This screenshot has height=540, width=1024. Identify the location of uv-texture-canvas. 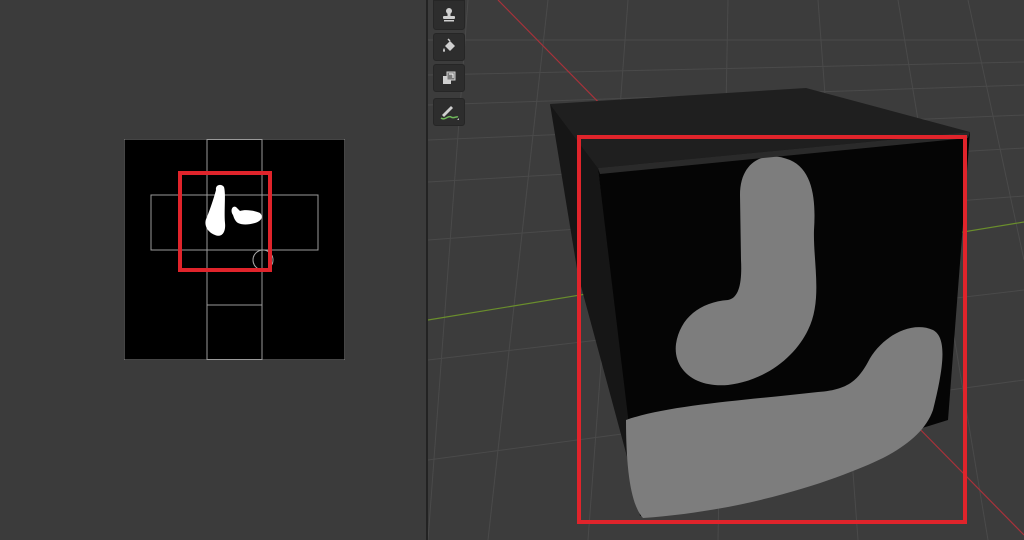
(234, 249).